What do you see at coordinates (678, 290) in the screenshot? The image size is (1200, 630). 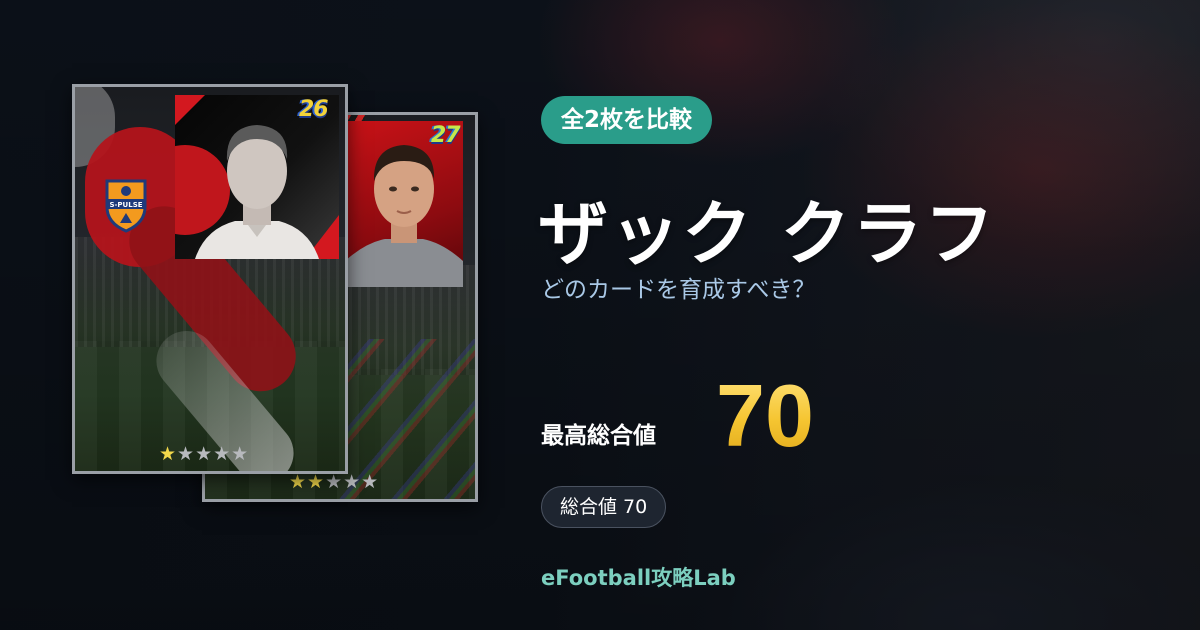 I see `page-subtitle: どのカードを育成すべき？` at bounding box center [678, 290].